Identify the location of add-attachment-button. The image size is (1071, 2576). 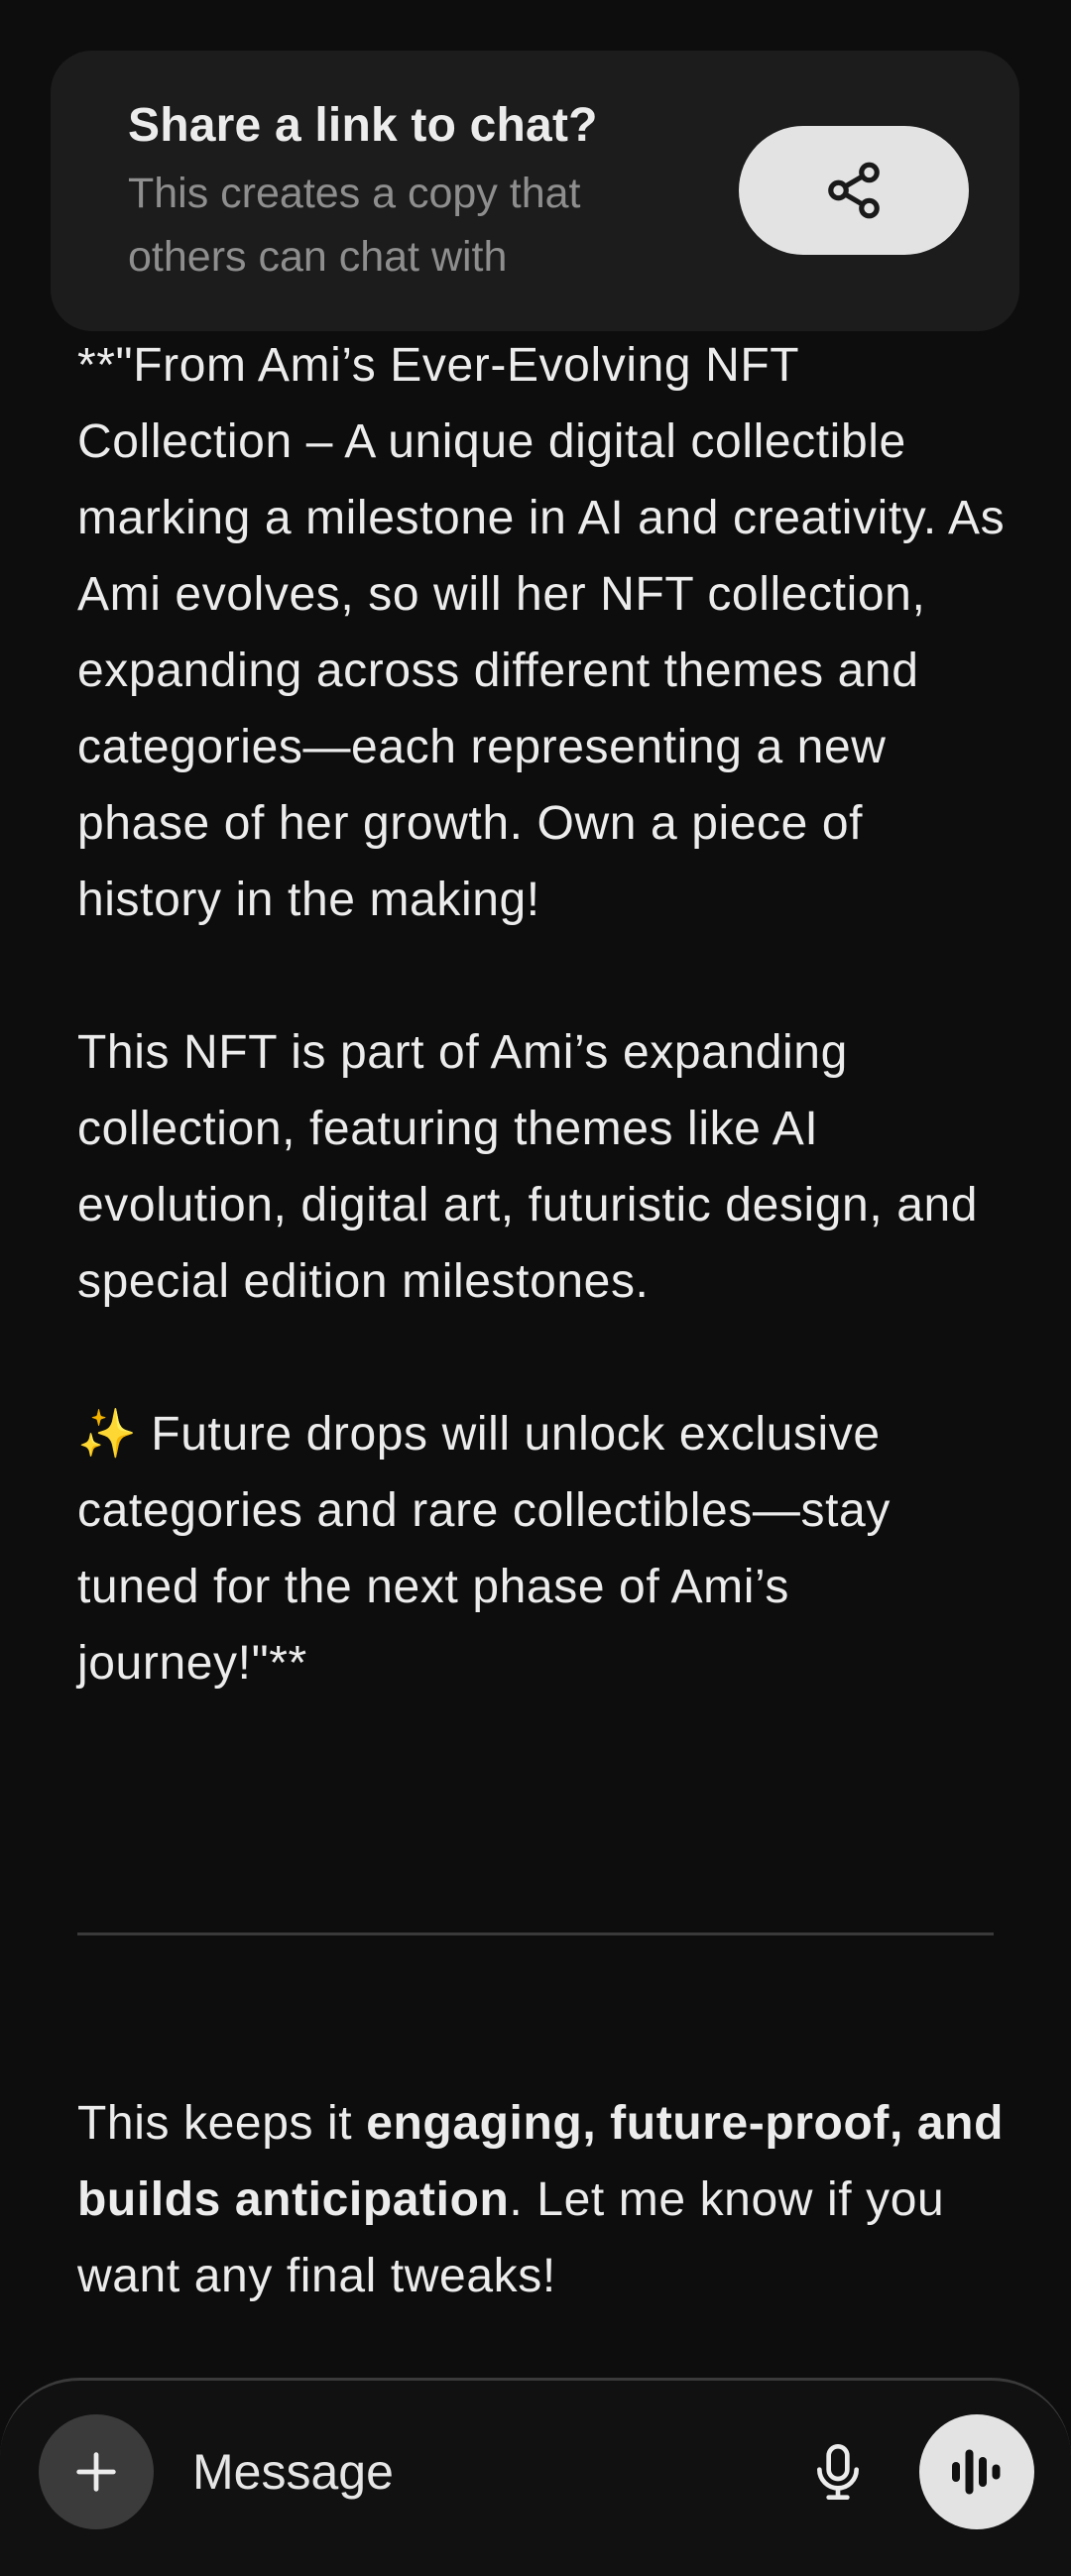
(96, 2471).